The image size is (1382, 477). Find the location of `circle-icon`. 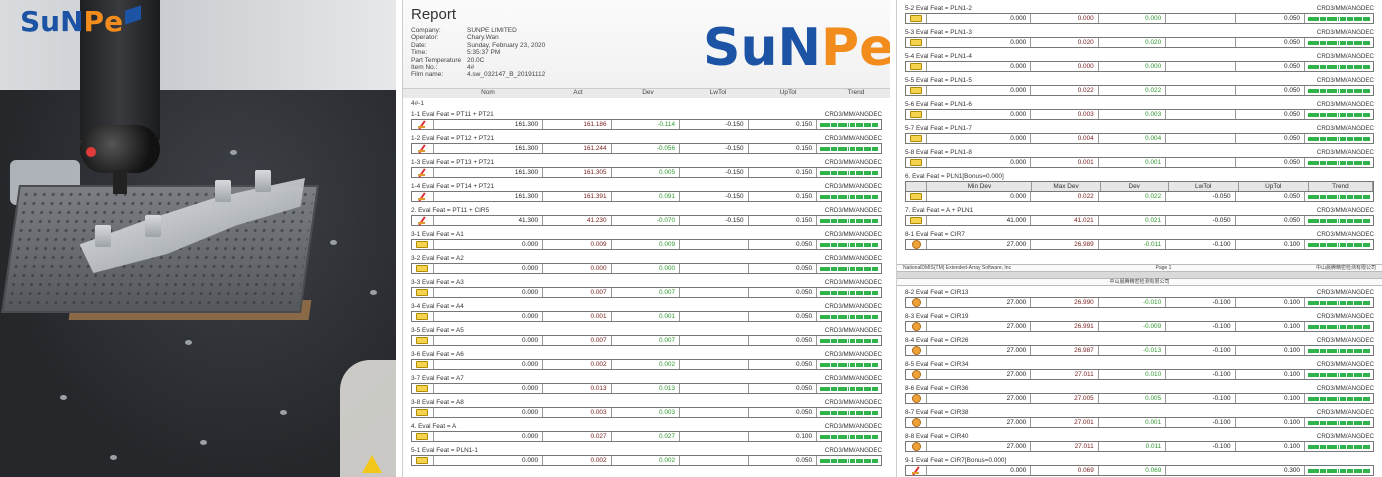

circle-icon is located at coordinates (916, 350).